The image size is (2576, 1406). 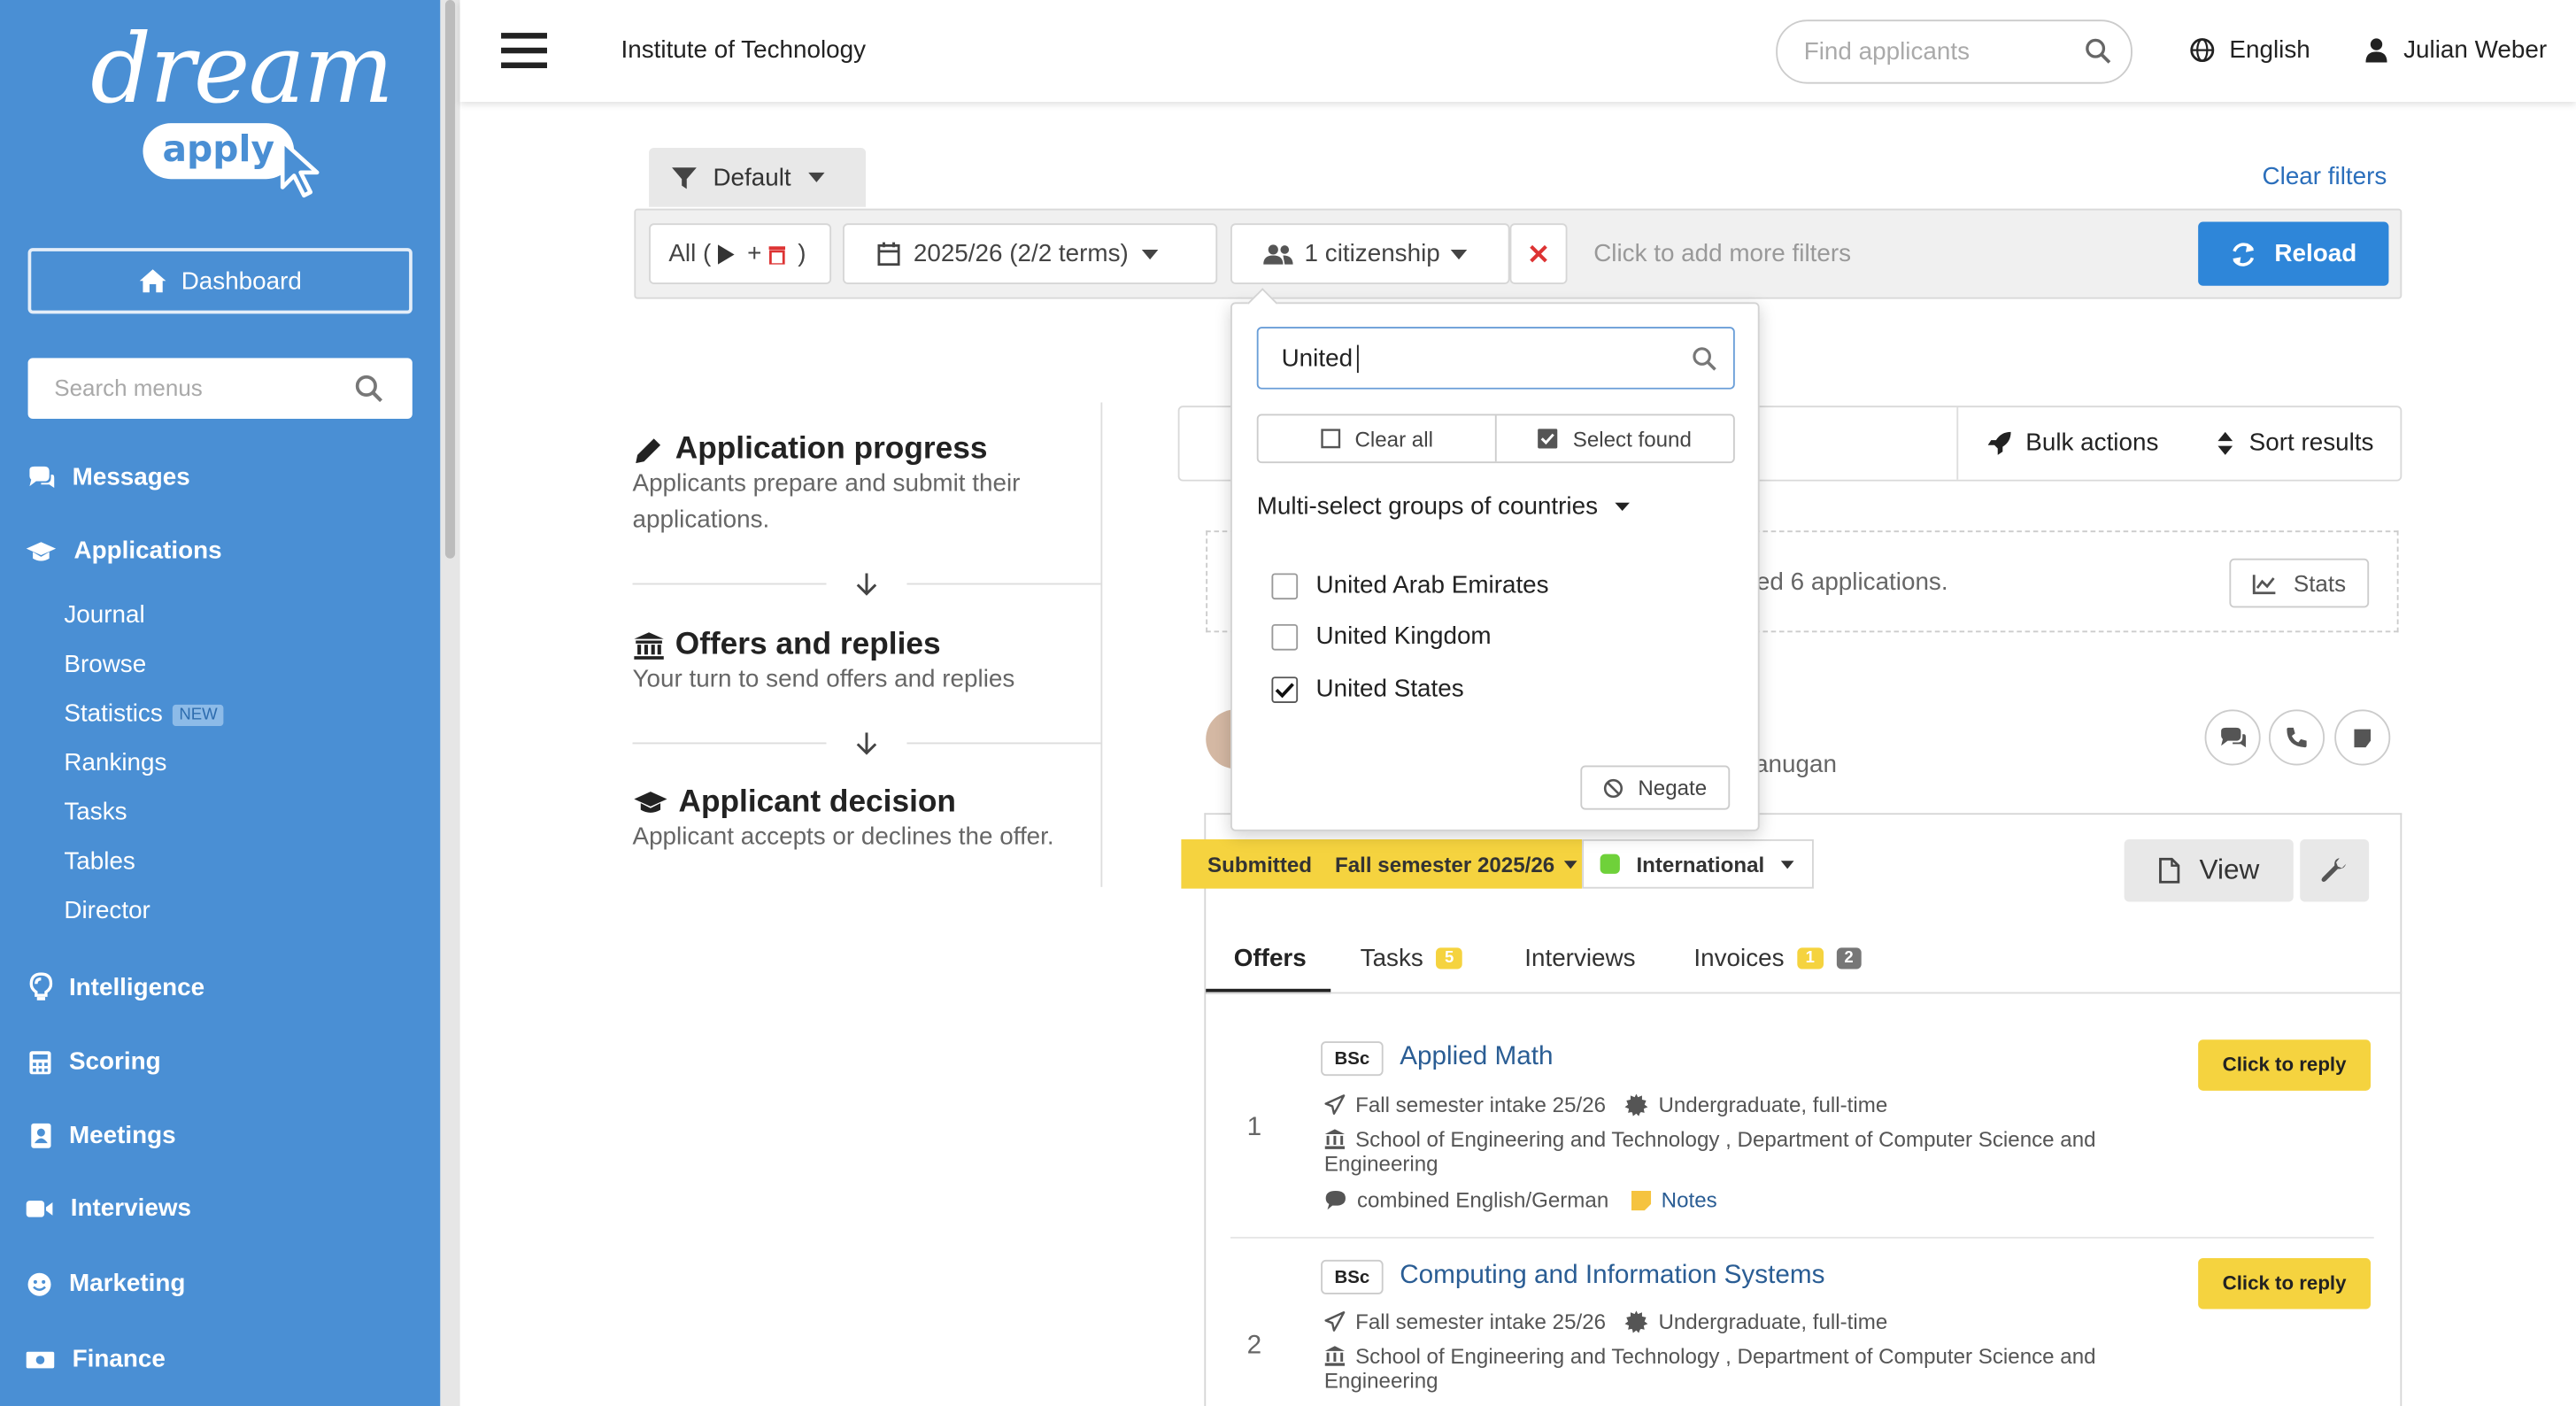 I want to click on sidebar-item-finance: Finance, so click(x=95, y=1359).